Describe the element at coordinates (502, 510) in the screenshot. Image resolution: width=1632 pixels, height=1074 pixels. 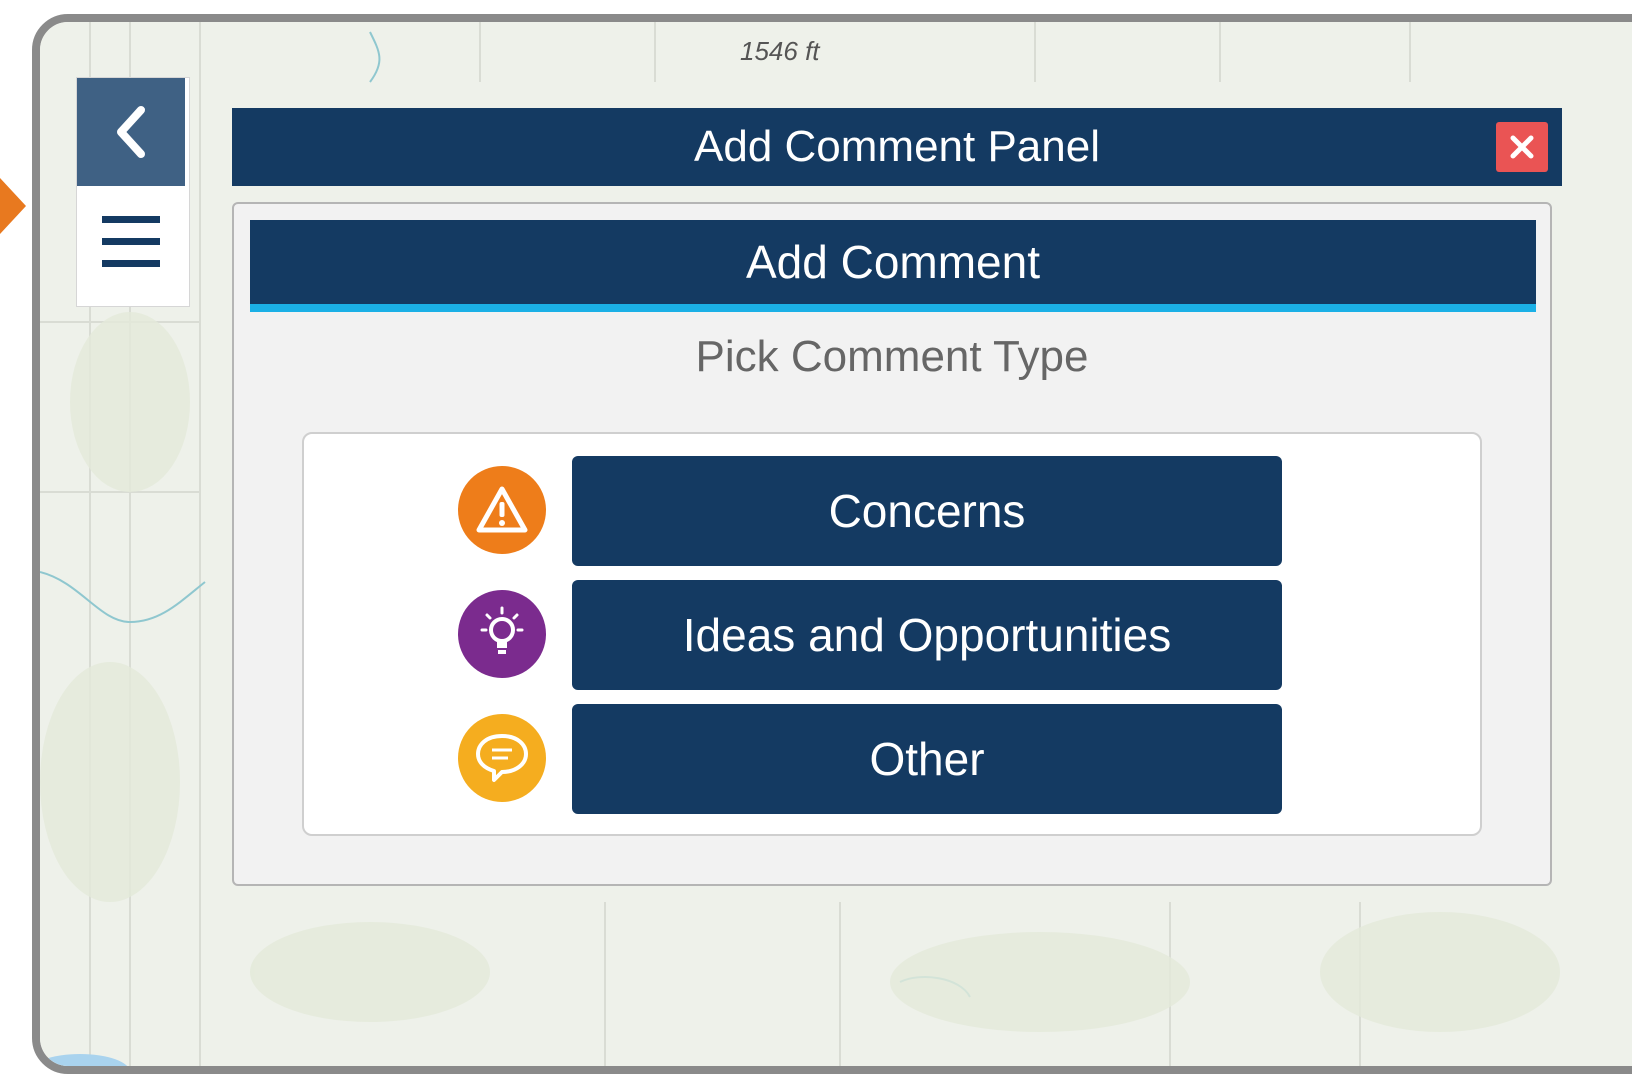
I see `warning-icon` at that location.